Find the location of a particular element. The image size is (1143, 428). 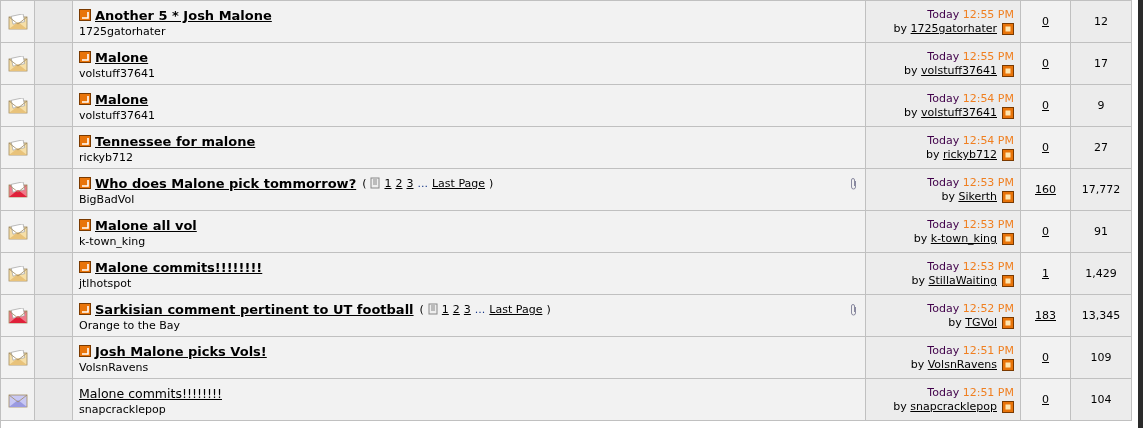

thread-author: BigBadVol is located at coordinates (107, 199).